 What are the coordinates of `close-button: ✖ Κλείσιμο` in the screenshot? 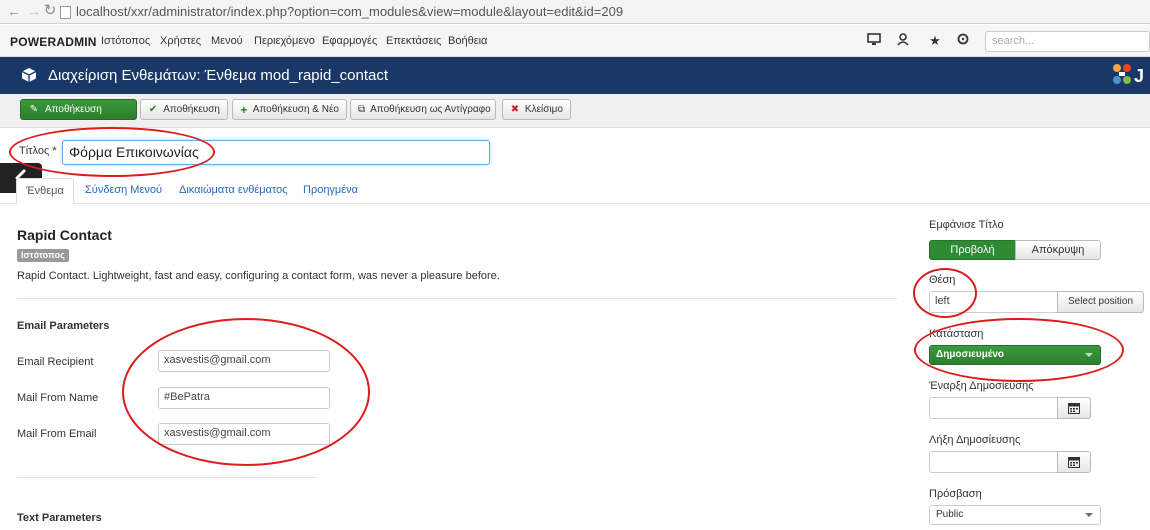 It's located at (536, 109).